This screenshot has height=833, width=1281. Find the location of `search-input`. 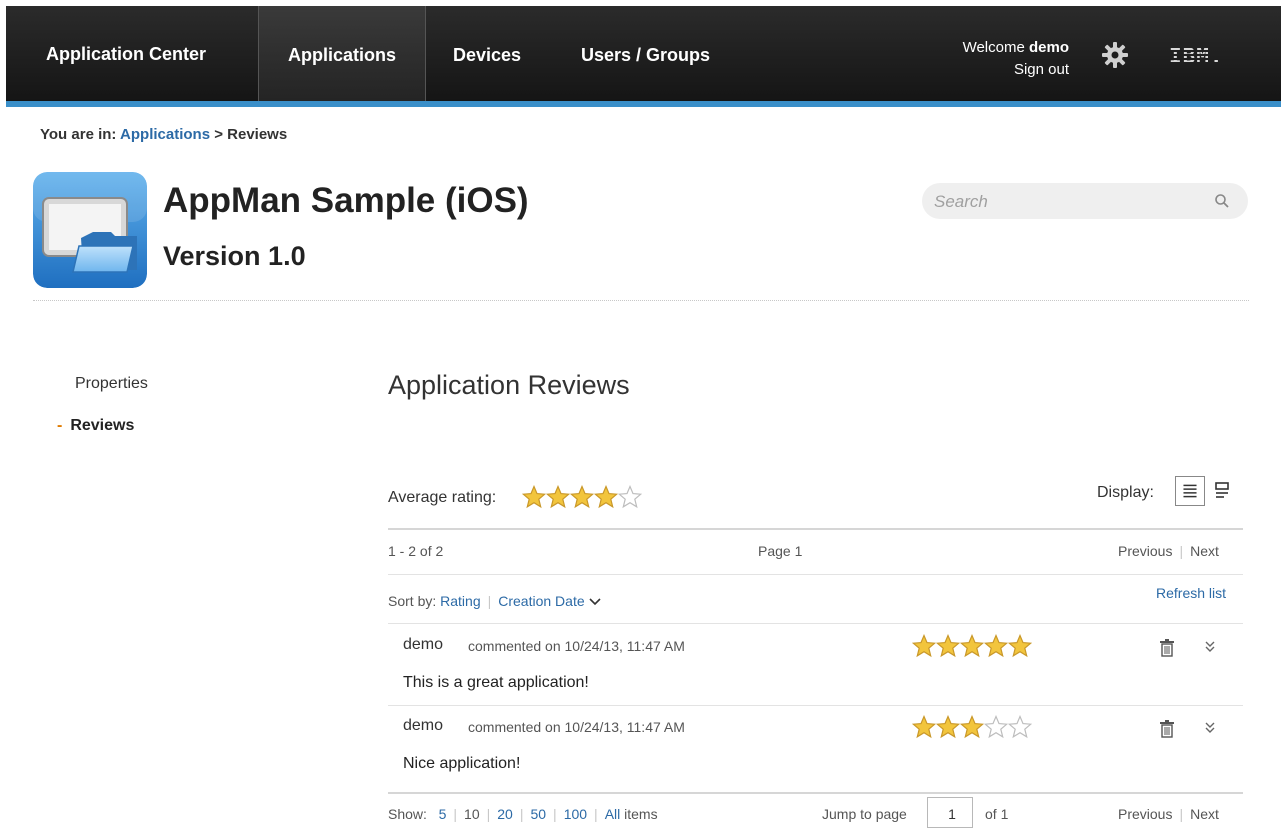

search-input is located at coordinates (1069, 202).